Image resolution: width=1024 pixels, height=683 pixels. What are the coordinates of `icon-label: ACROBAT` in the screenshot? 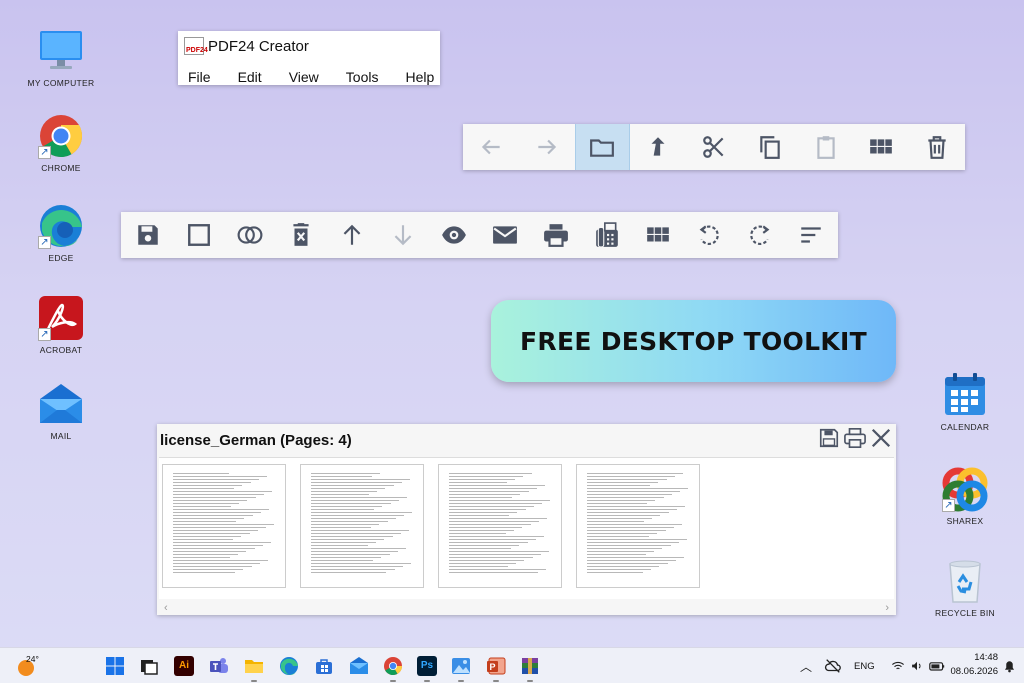 It's located at (61, 350).